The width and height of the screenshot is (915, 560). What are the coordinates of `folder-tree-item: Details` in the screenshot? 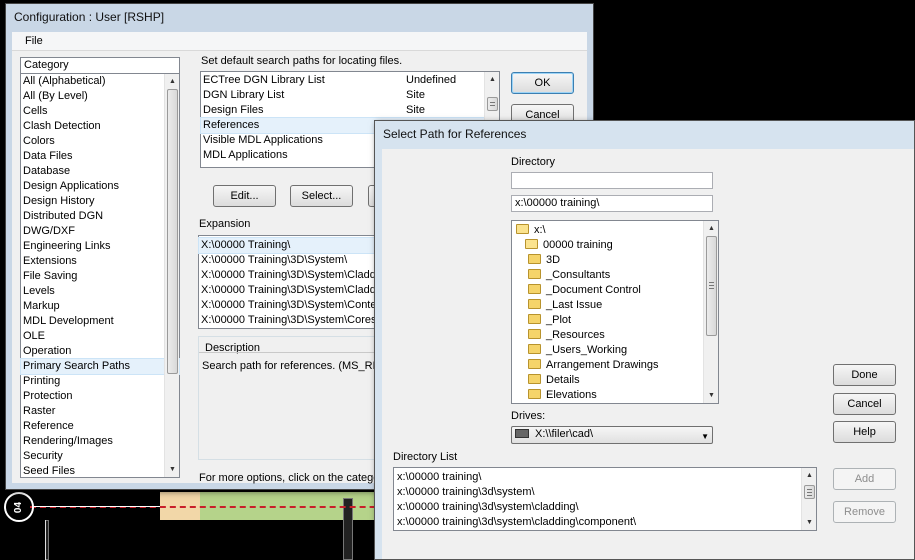 It's located at (617, 380).